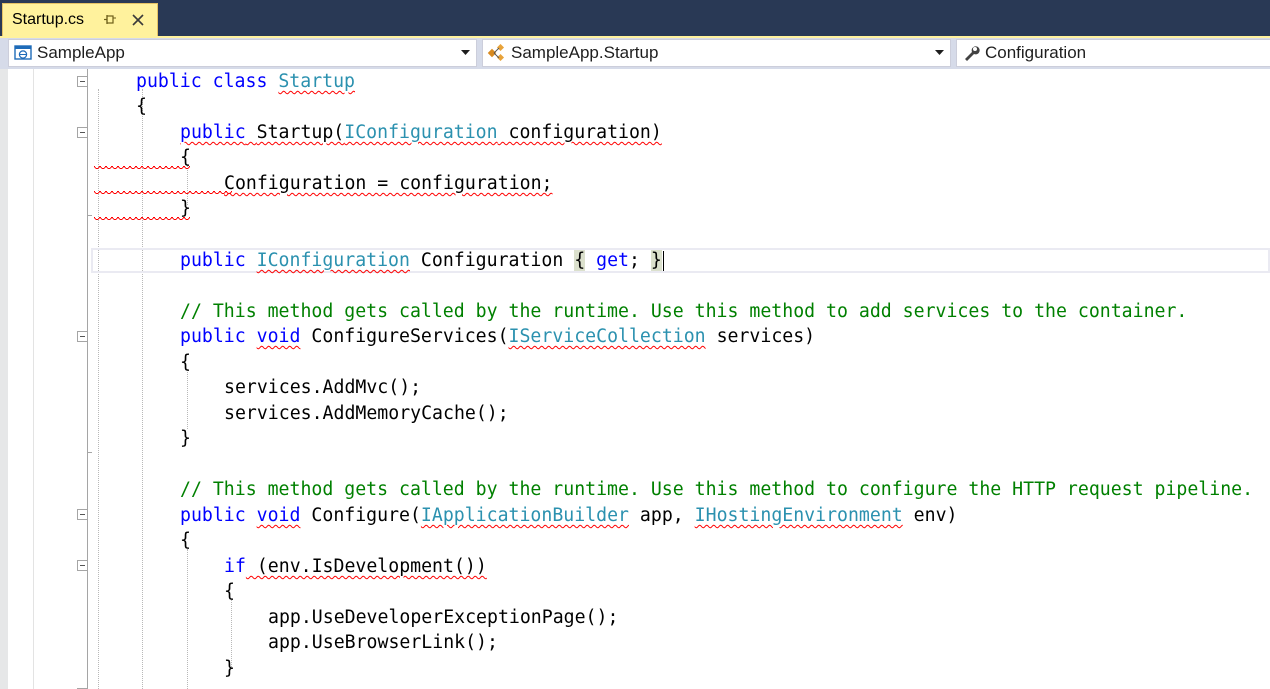 Image resolution: width=1270 pixels, height=689 pixels. I want to click on code-line-13: }, so click(185, 438).